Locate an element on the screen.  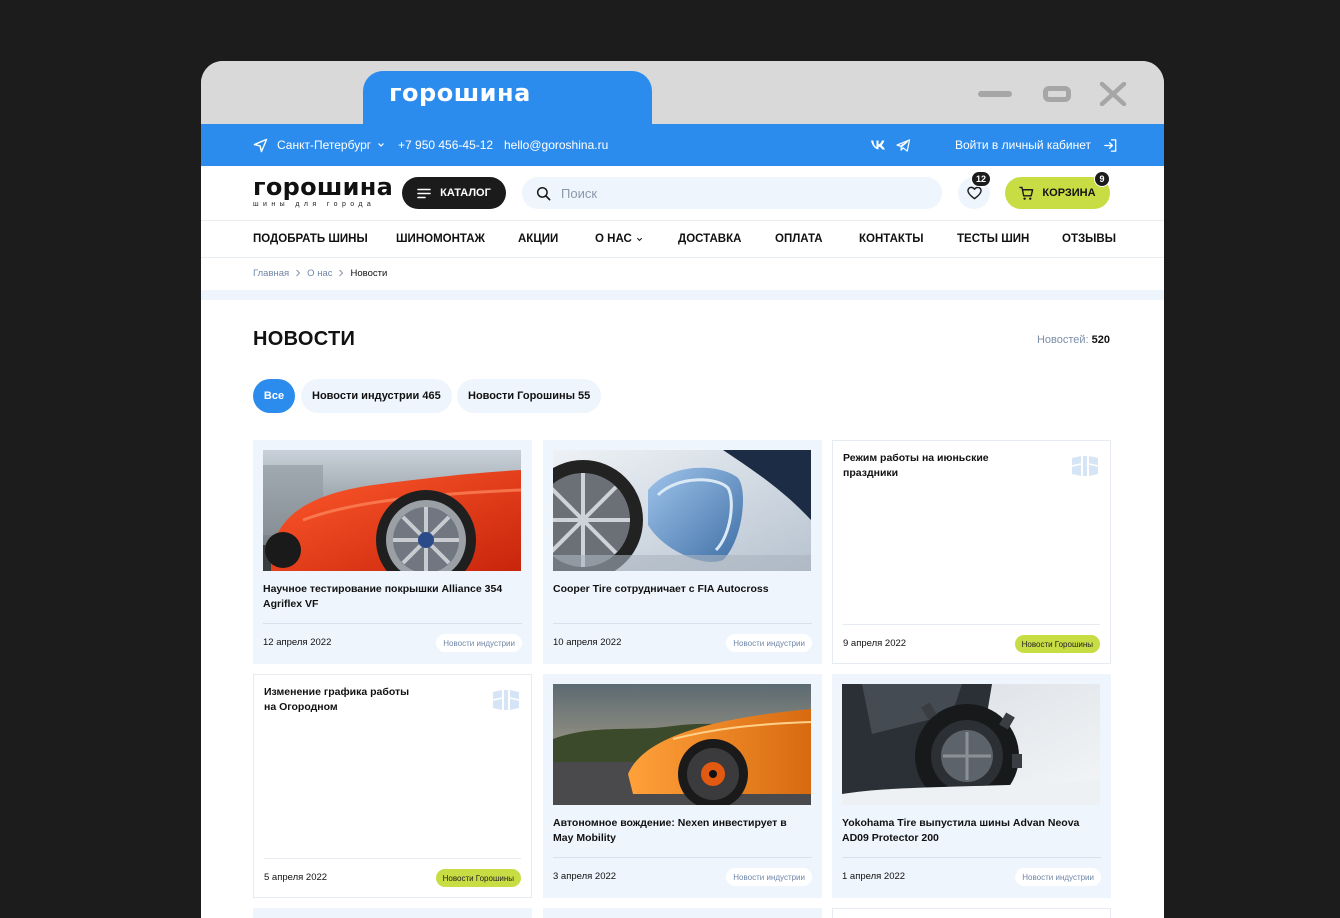
logo-tagline: шины для города is located at coordinates (314, 204).